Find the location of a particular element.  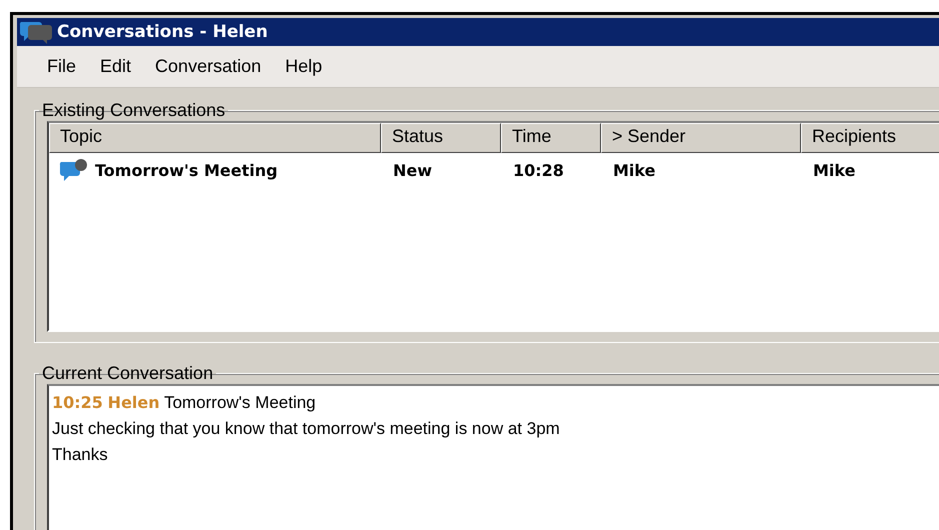

menu-item: Help is located at coordinates (303, 67).